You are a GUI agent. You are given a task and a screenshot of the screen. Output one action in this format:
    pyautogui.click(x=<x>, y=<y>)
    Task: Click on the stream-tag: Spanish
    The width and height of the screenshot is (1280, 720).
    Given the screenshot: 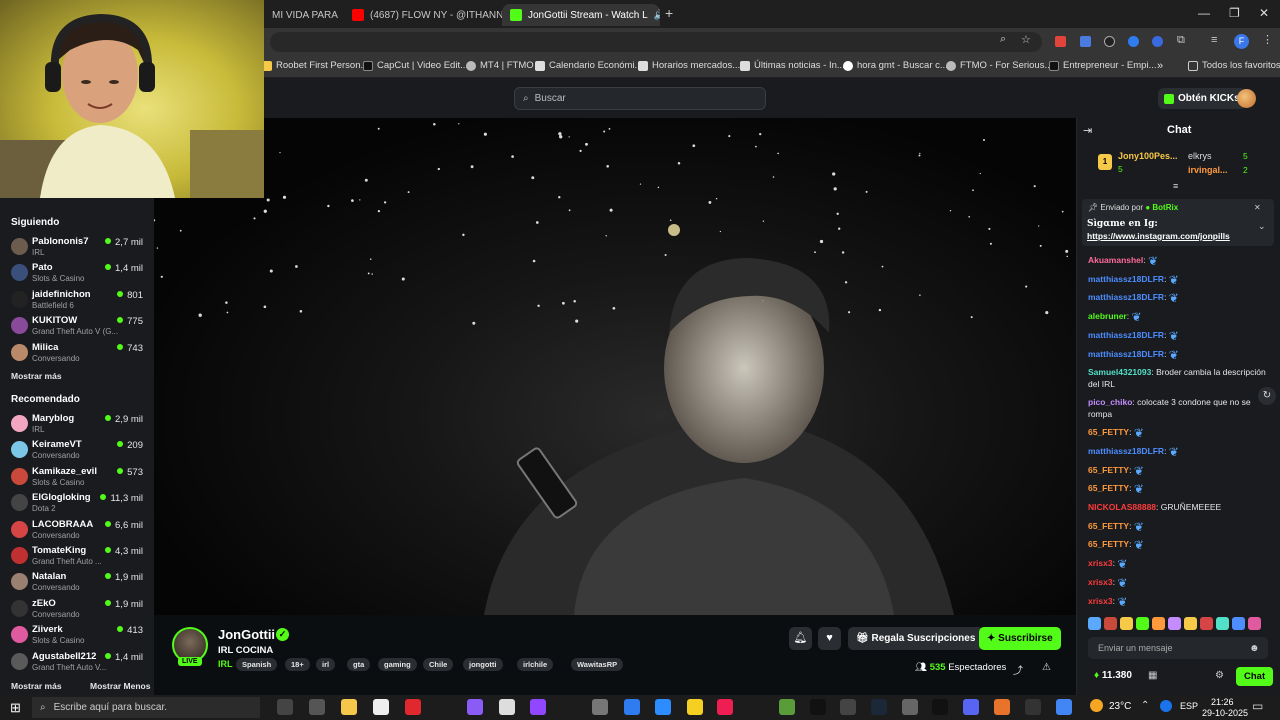 What is the action you would take?
    pyautogui.click(x=257, y=664)
    